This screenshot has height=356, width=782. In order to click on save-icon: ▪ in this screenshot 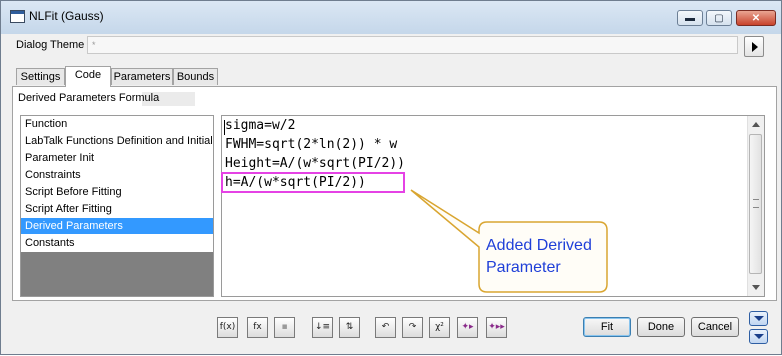, I will do `click(284, 327)`.